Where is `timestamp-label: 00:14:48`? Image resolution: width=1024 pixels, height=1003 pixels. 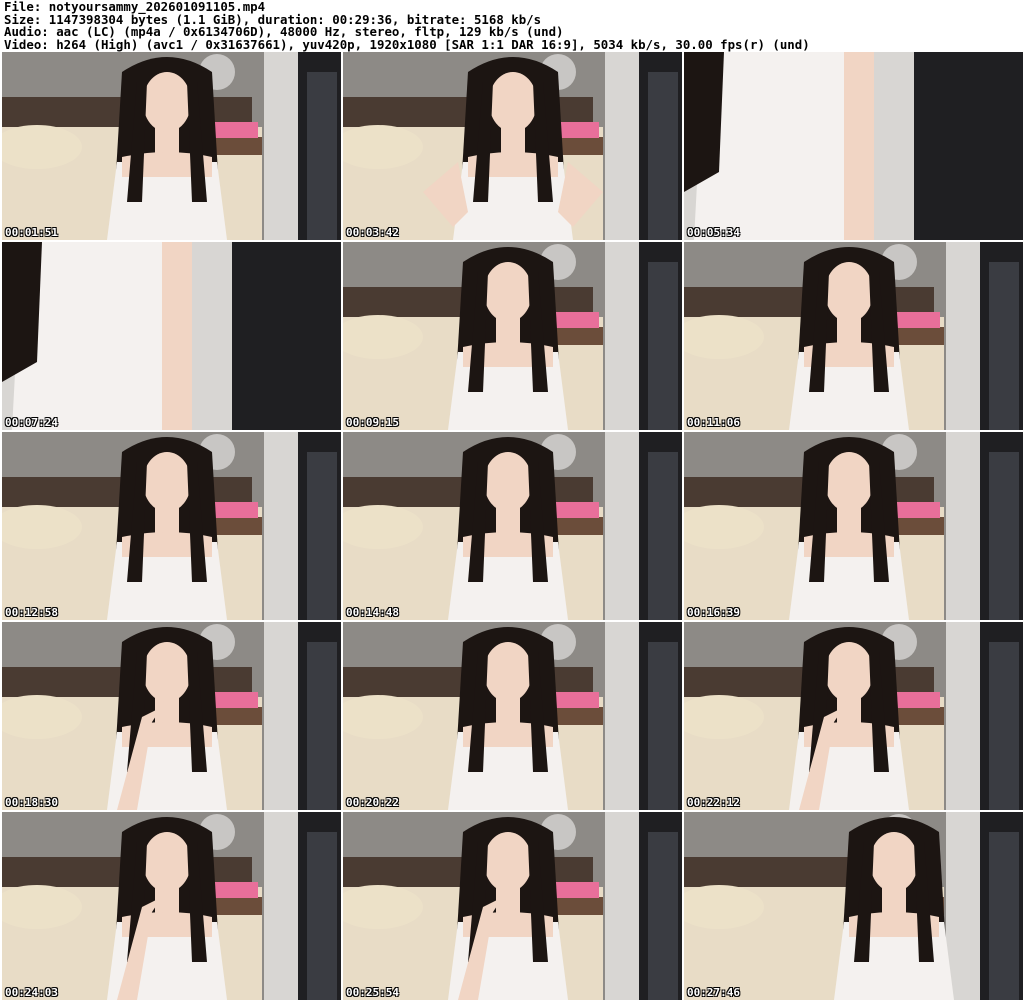
timestamp-label: 00:14:48 is located at coordinates (372, 612).